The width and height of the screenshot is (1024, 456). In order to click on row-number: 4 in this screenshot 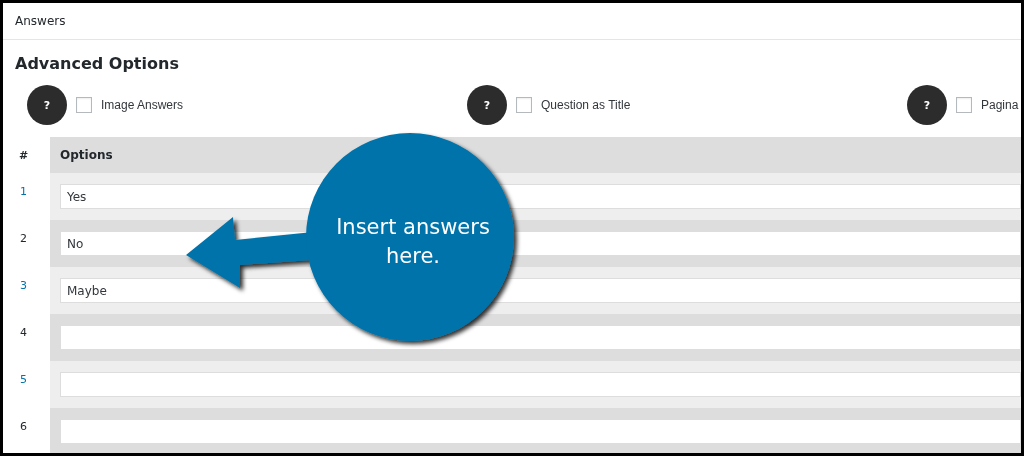, I will do `click(23, 333)`.